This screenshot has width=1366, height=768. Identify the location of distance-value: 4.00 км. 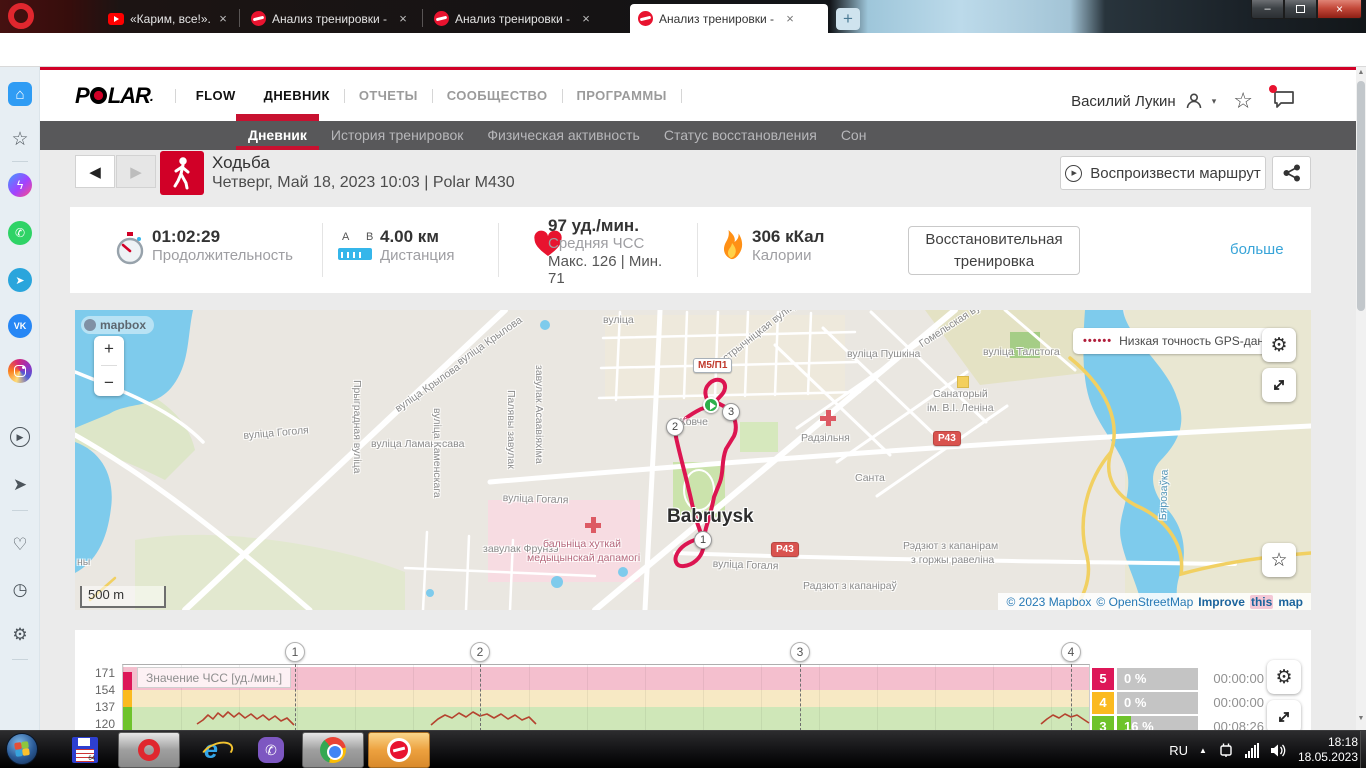
(409, 236).